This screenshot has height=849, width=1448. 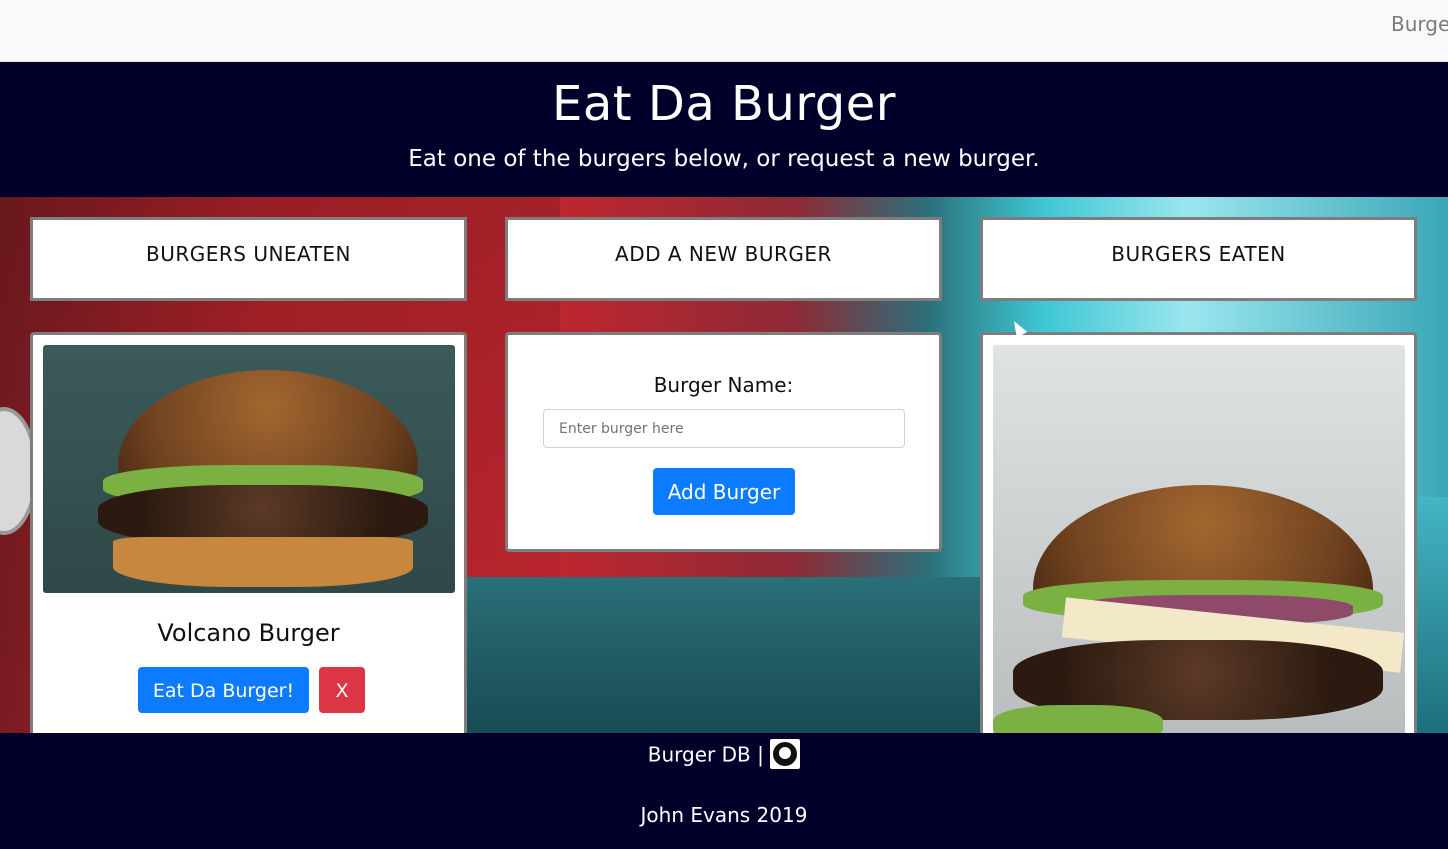 I want to click on eaten-header-label: BURGERS EATEN, so click(x=1198, y=254).